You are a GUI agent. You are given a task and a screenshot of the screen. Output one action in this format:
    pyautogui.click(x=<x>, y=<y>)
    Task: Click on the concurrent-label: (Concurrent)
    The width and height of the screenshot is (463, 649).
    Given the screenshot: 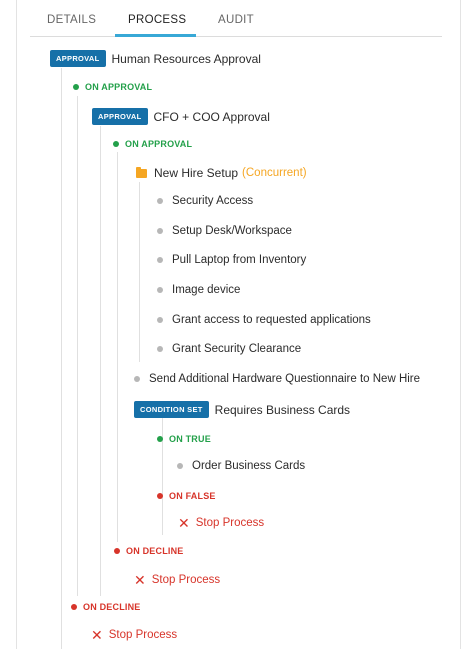 What is the action you would take?
    pyautogui.click(x=274, y=173)
    